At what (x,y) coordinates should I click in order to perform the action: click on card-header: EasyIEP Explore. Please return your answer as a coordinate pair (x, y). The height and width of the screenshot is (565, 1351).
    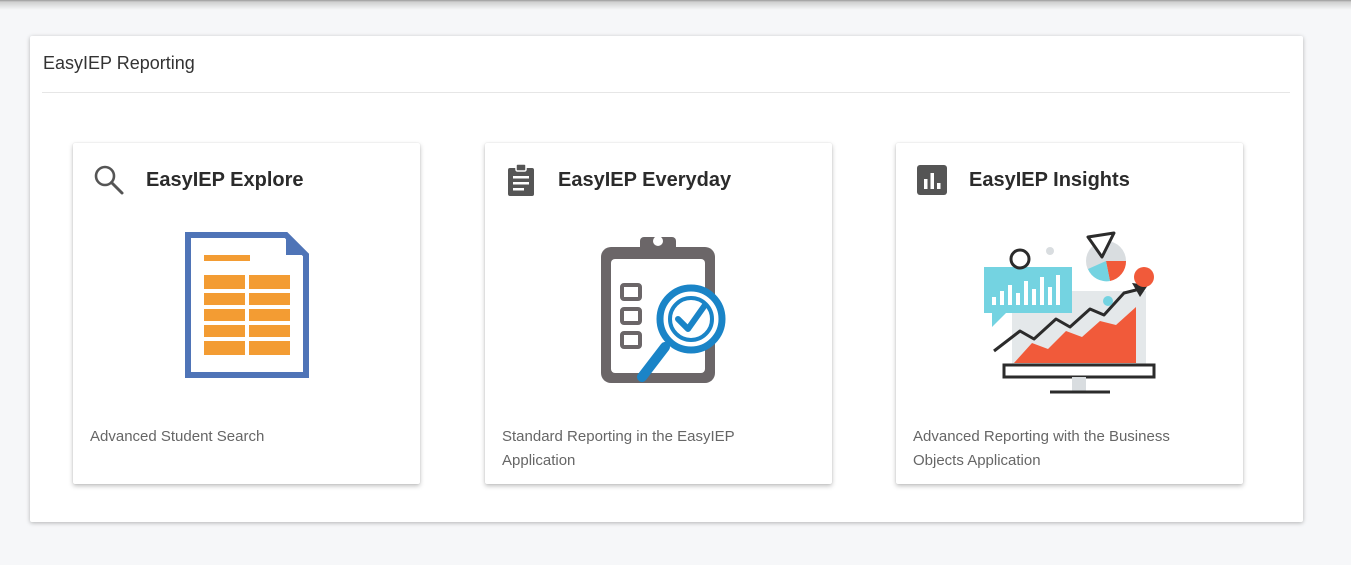
    Looking at the image, I should click on (198, 180).